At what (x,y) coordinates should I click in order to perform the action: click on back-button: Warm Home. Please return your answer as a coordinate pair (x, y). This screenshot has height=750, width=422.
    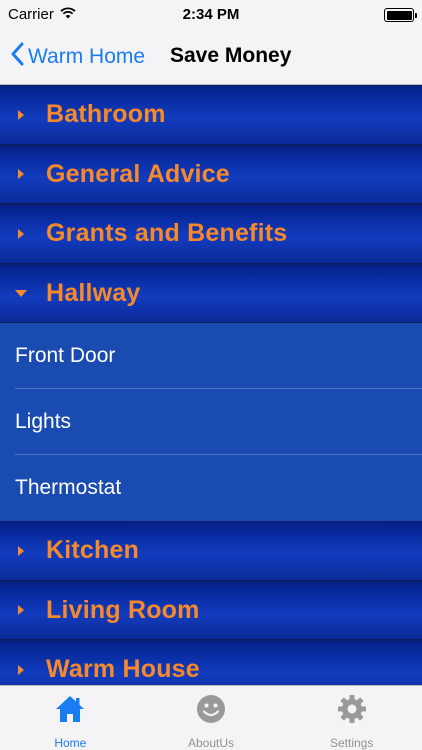
    Looking at the image, I should click on (77, 57).